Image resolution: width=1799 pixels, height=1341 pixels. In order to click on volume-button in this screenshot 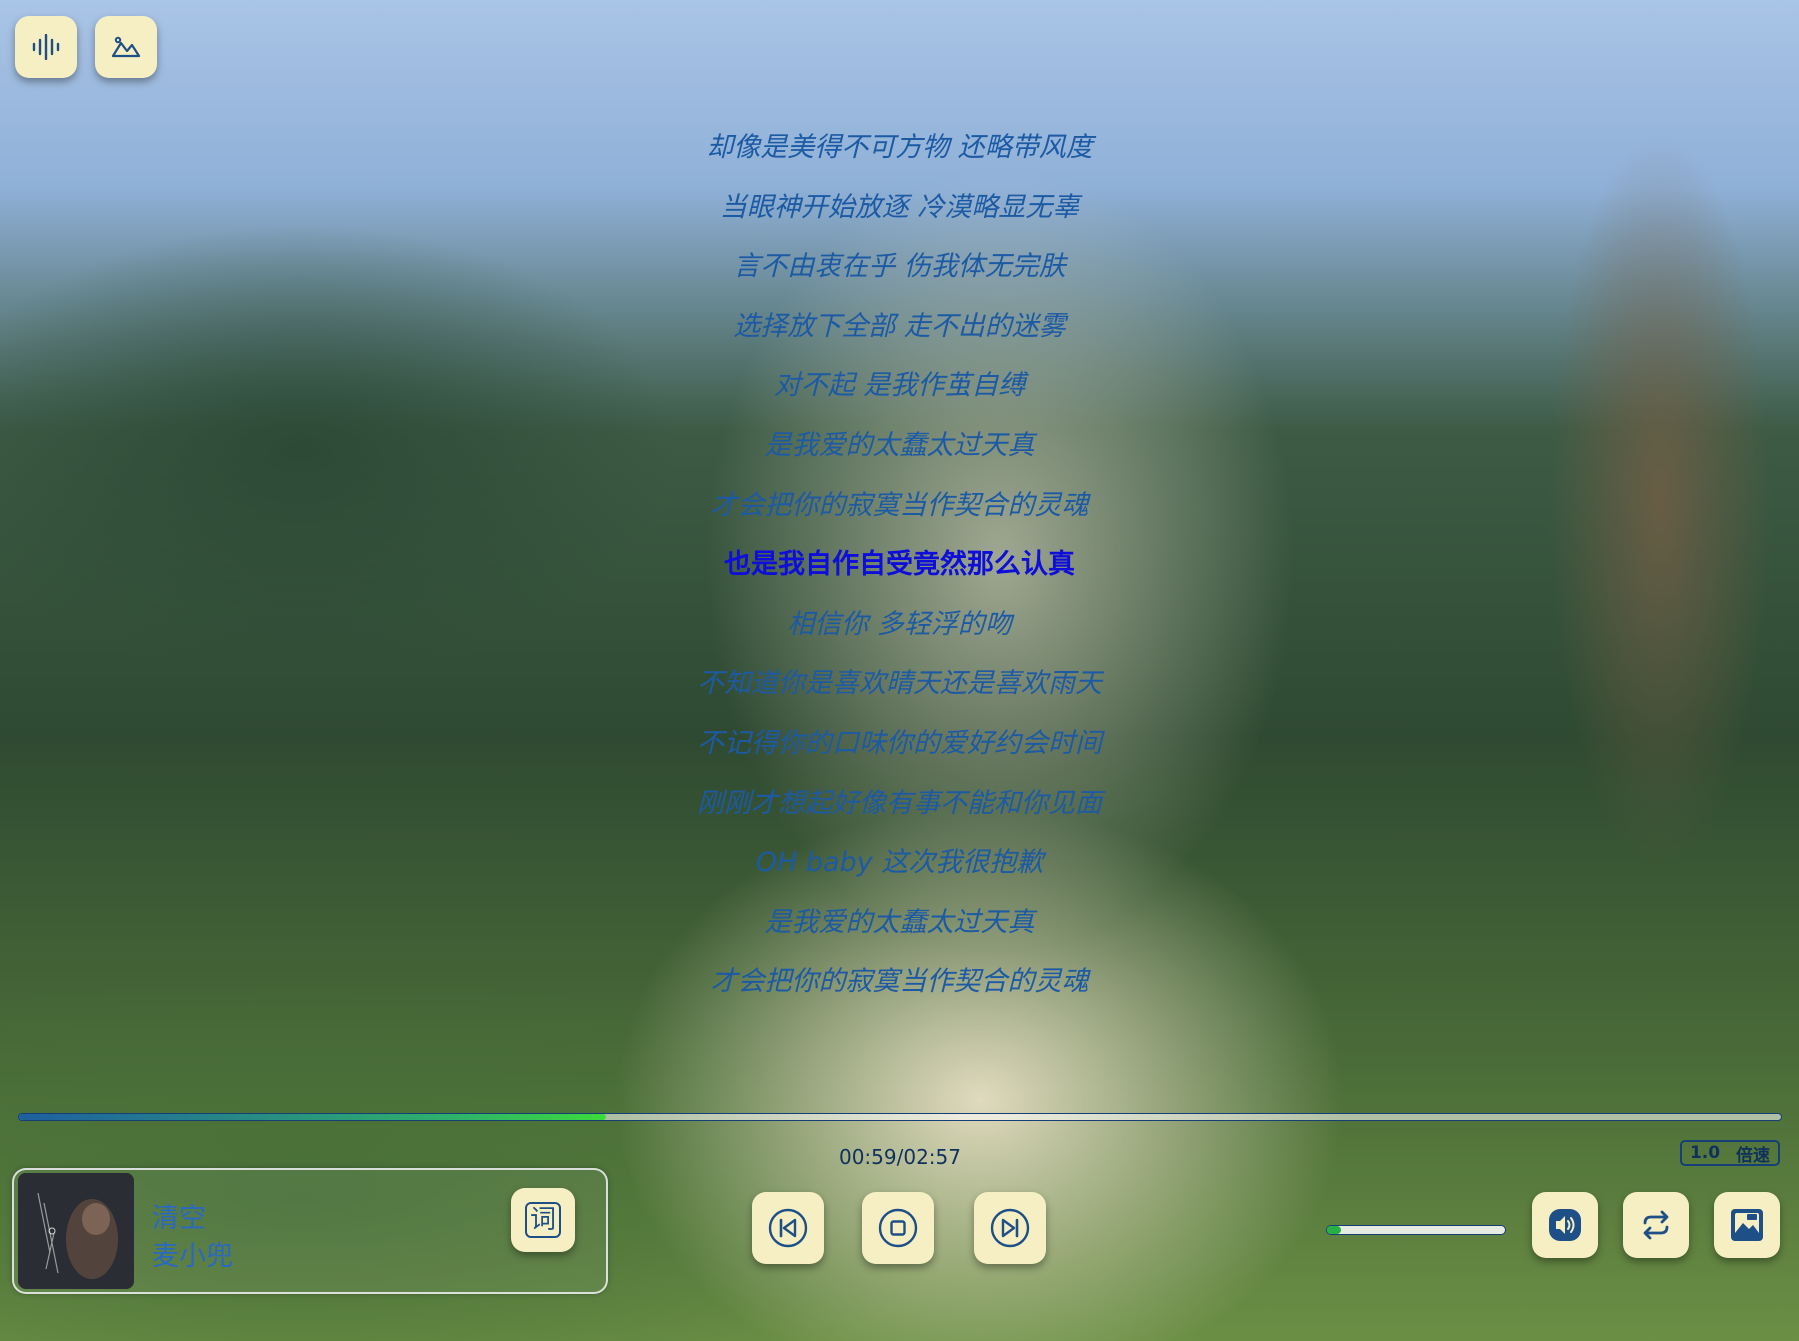, I will do `click(1565, 1225)`.